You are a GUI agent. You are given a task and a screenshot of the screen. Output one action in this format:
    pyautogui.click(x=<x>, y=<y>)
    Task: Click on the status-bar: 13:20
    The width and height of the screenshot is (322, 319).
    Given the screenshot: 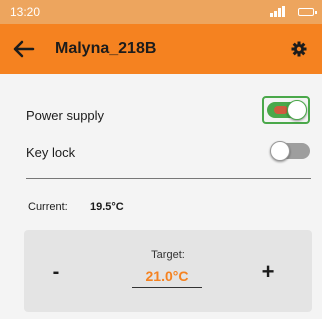 What is the action you would take?
    pyautogui.click(x=161, y=12)
    